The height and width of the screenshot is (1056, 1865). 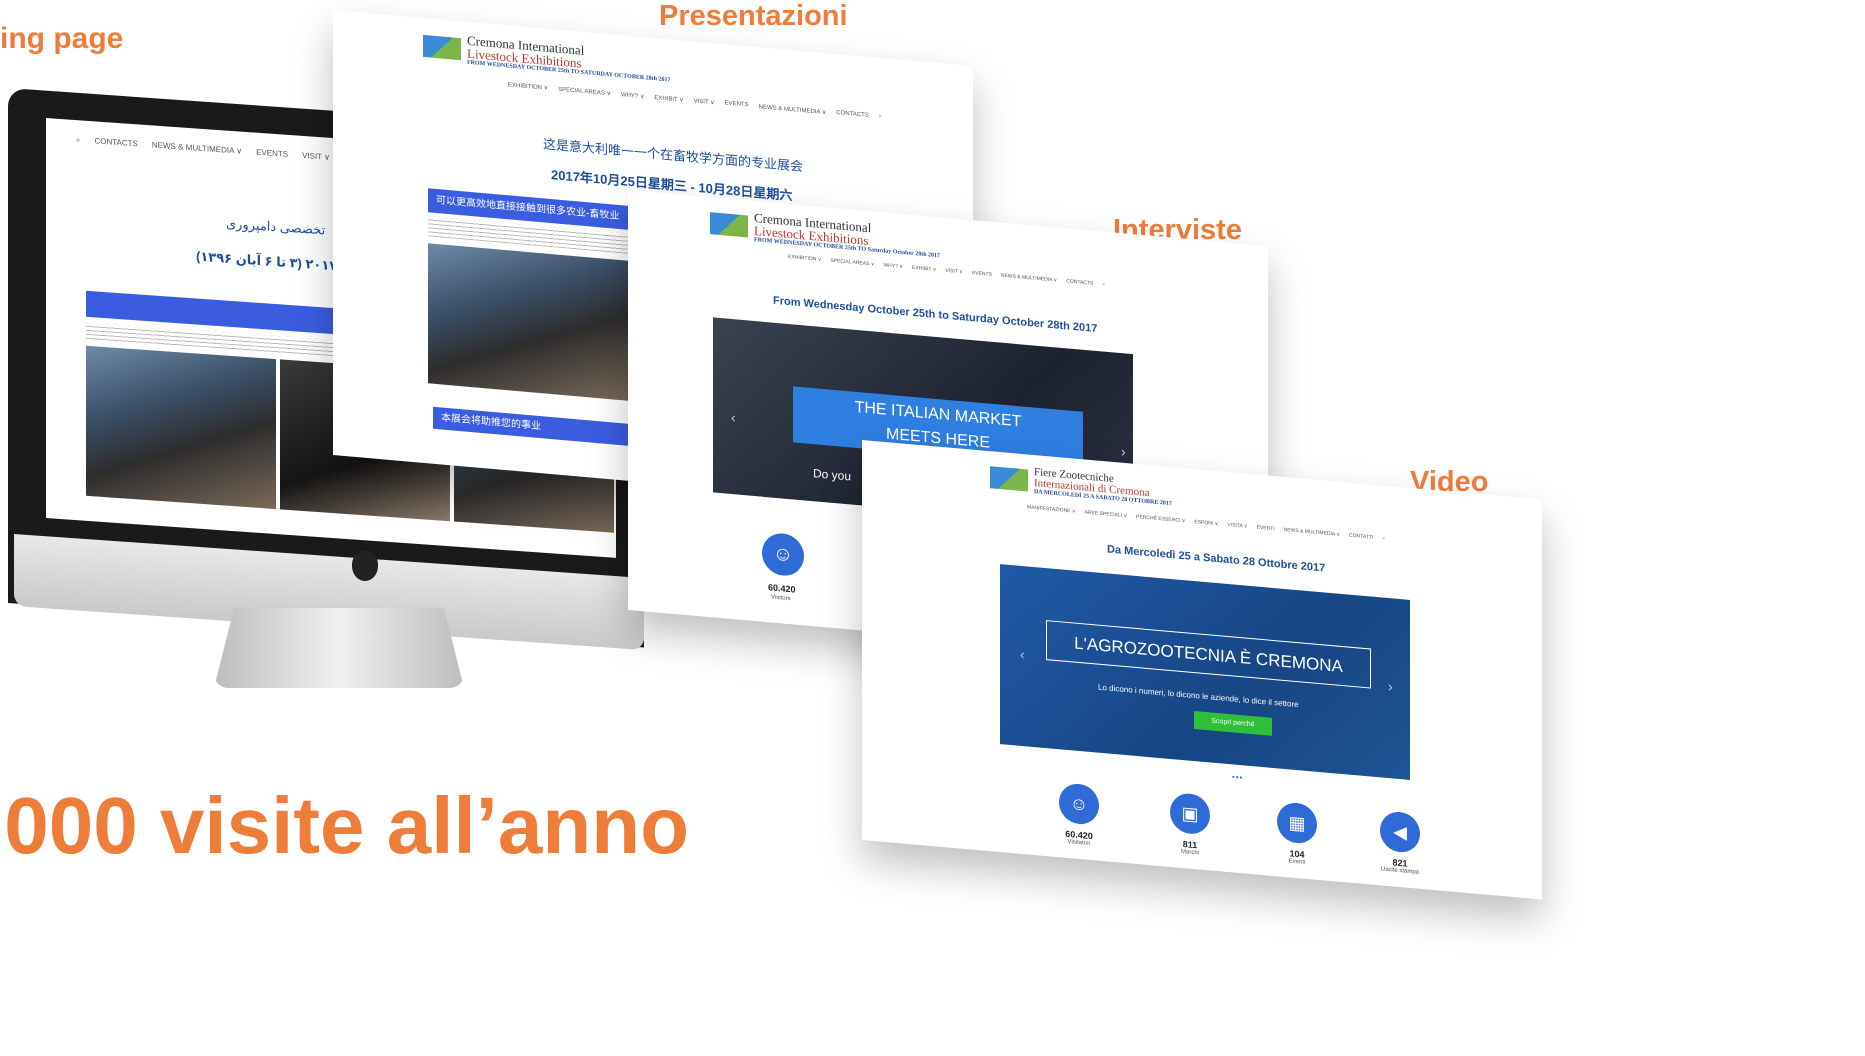 I want to click on apple-logo-icon, so click(x=365, y=566).